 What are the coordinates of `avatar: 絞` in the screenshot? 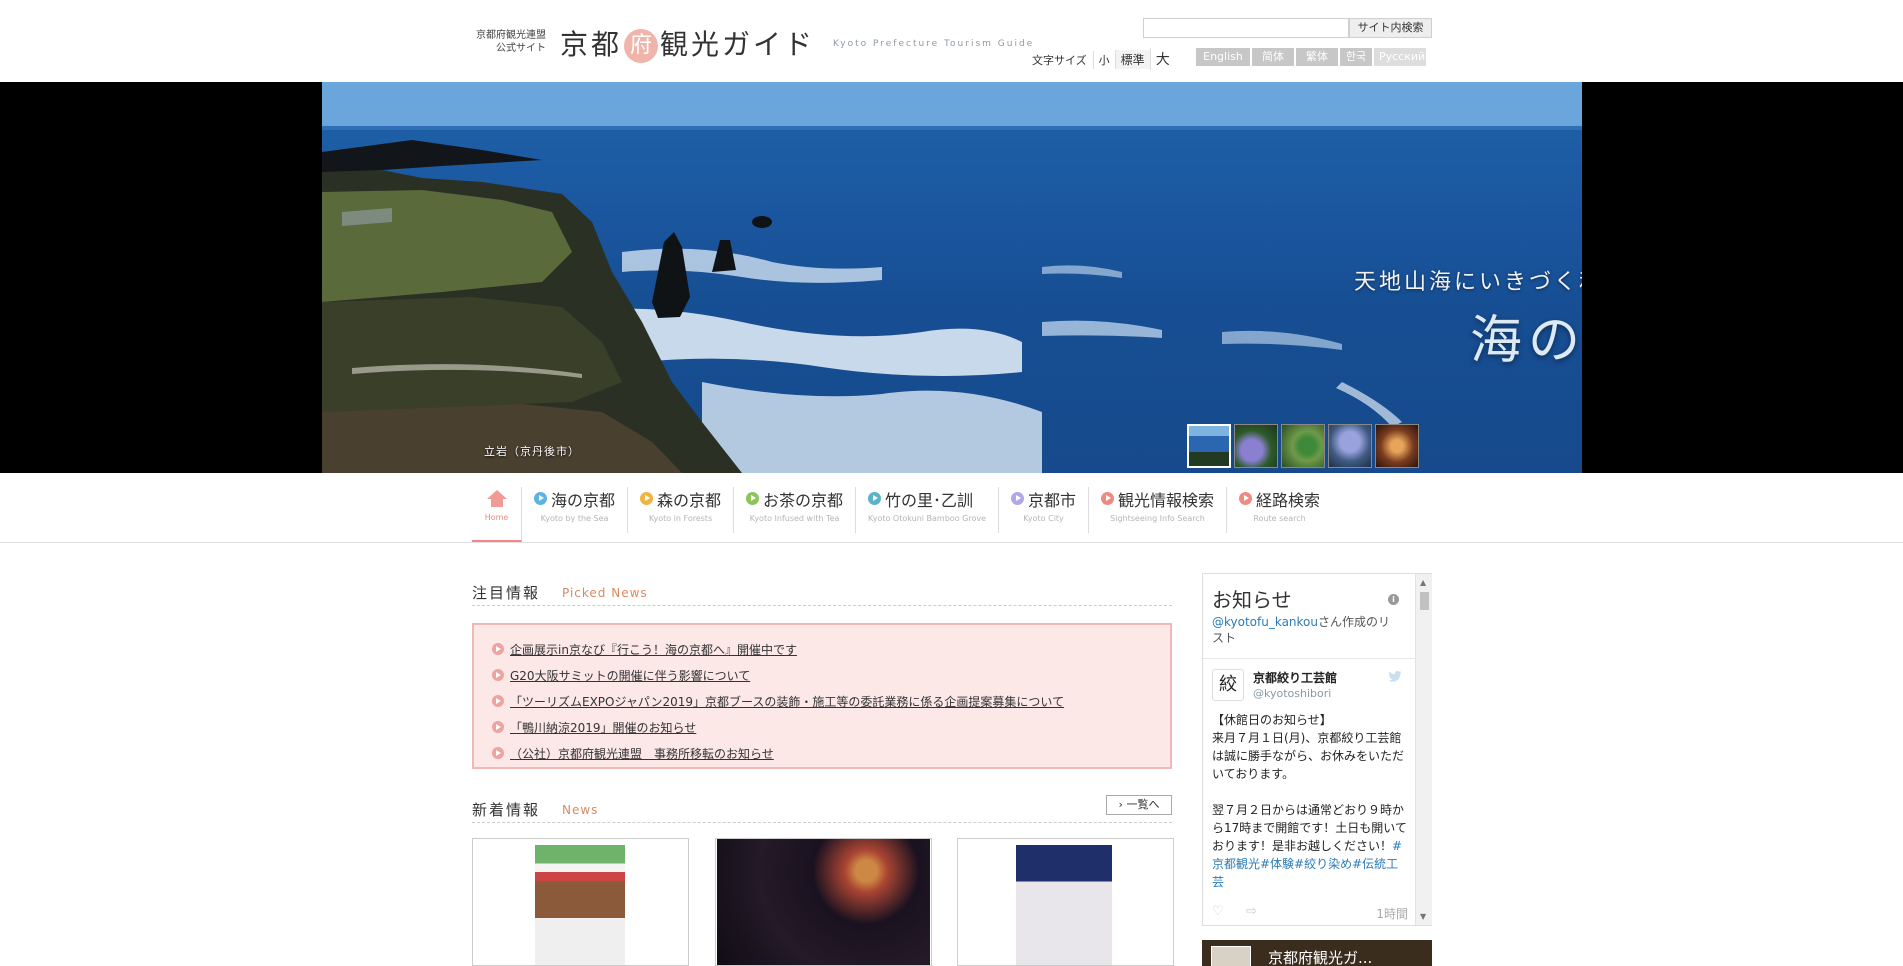 It's located at (1228, 685).